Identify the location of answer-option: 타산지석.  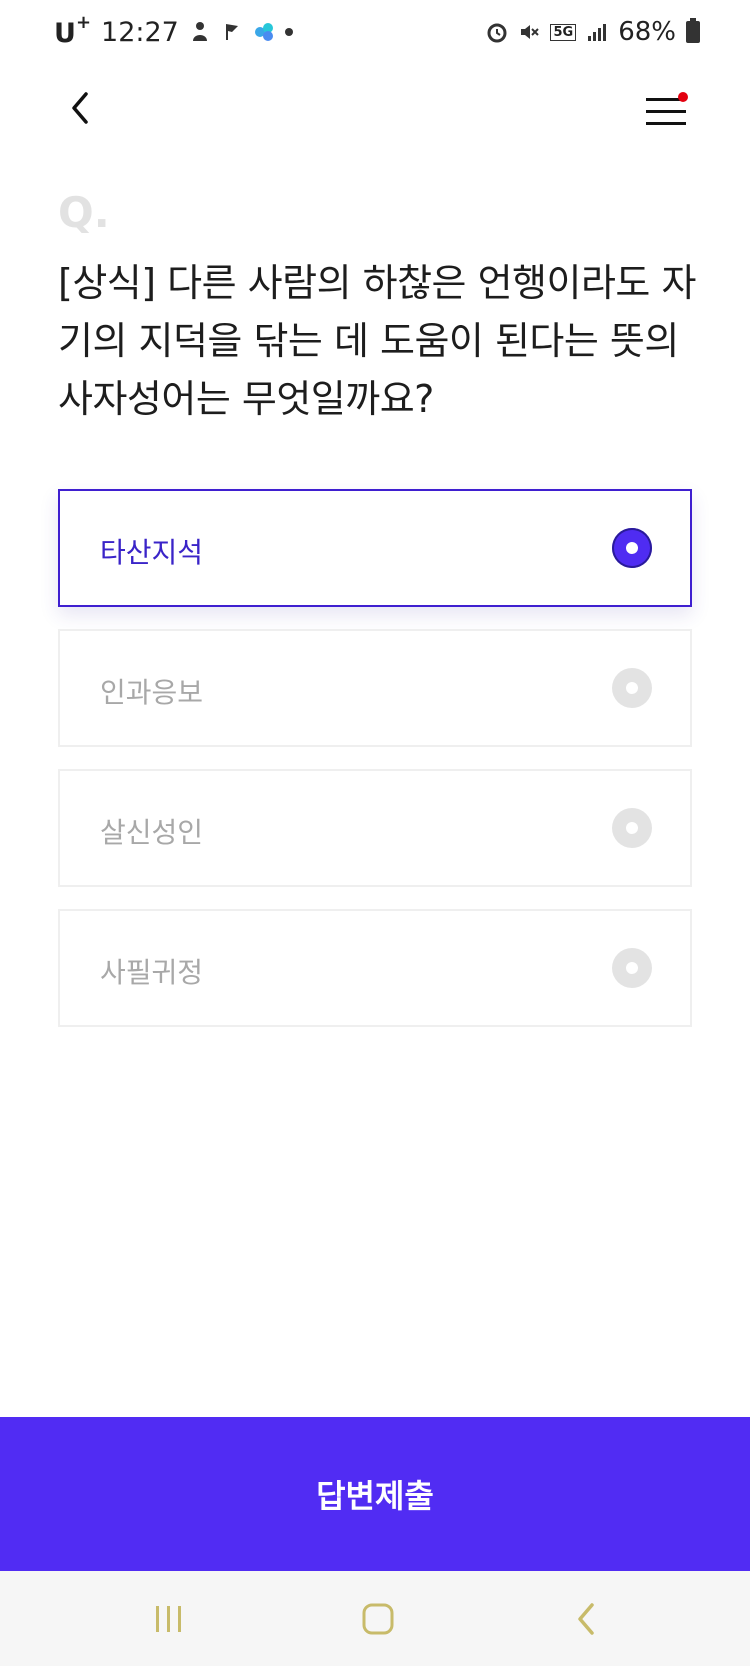
(375, 548).